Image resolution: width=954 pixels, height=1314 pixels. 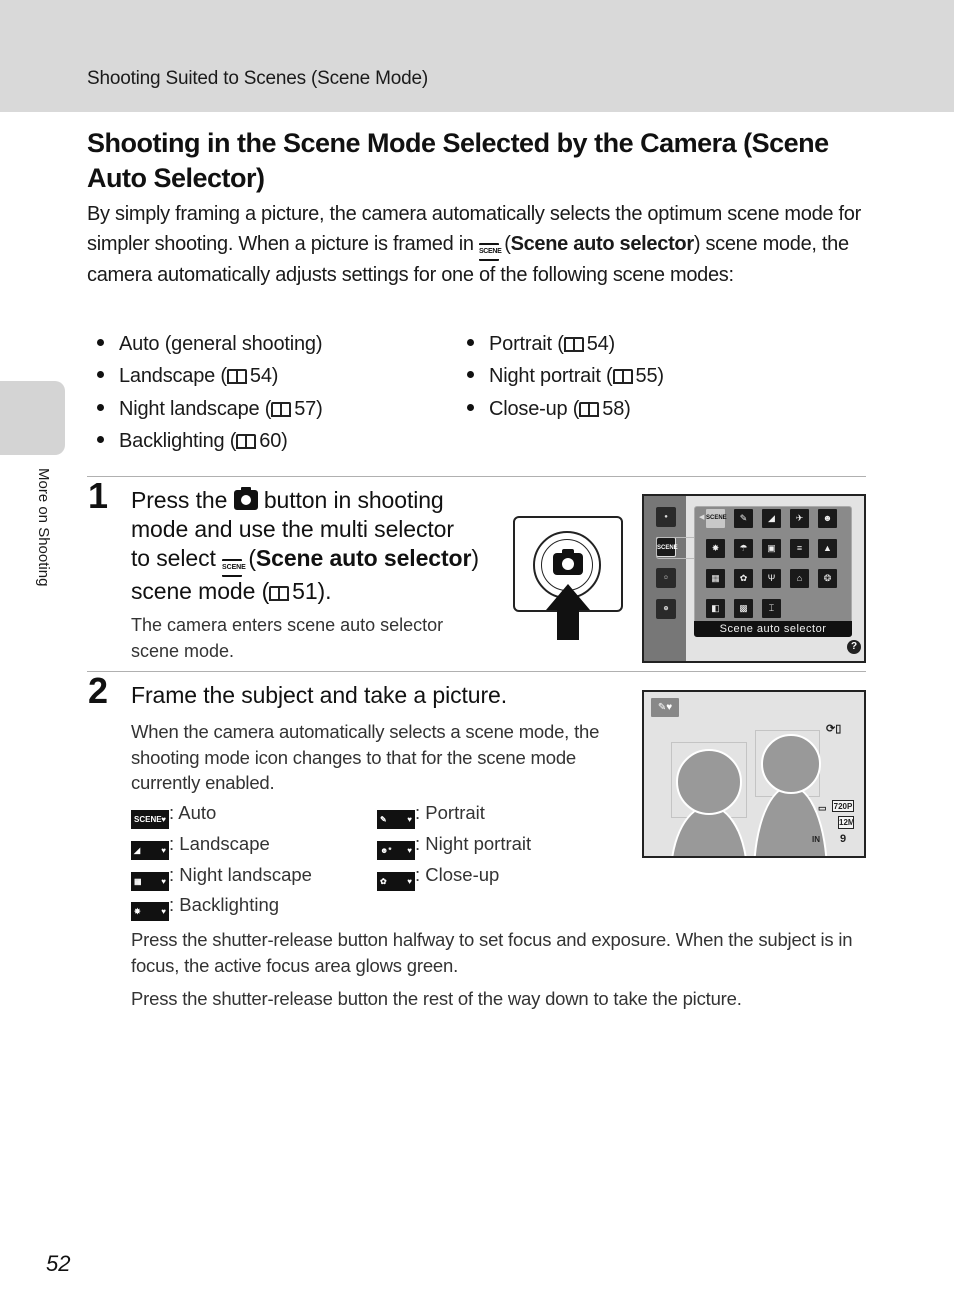 What do you see at coordinates (273, 441) in the screenshot?
I see `page-ref-link: 60)` at bounding box center [273, 441].